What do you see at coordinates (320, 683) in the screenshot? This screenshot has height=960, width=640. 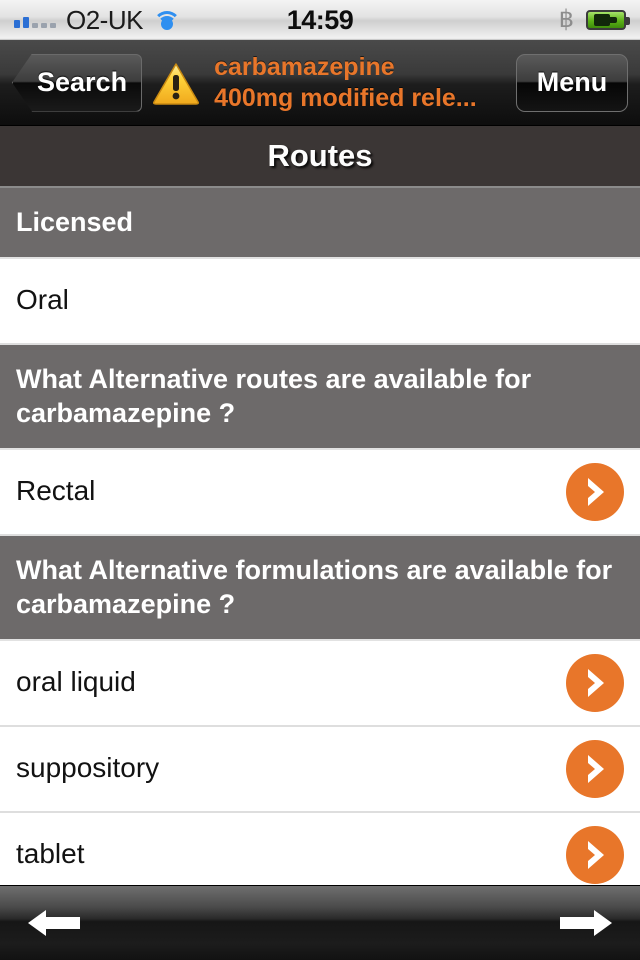 I see `list-item: oral liquid` at bounding box center [320, 683].